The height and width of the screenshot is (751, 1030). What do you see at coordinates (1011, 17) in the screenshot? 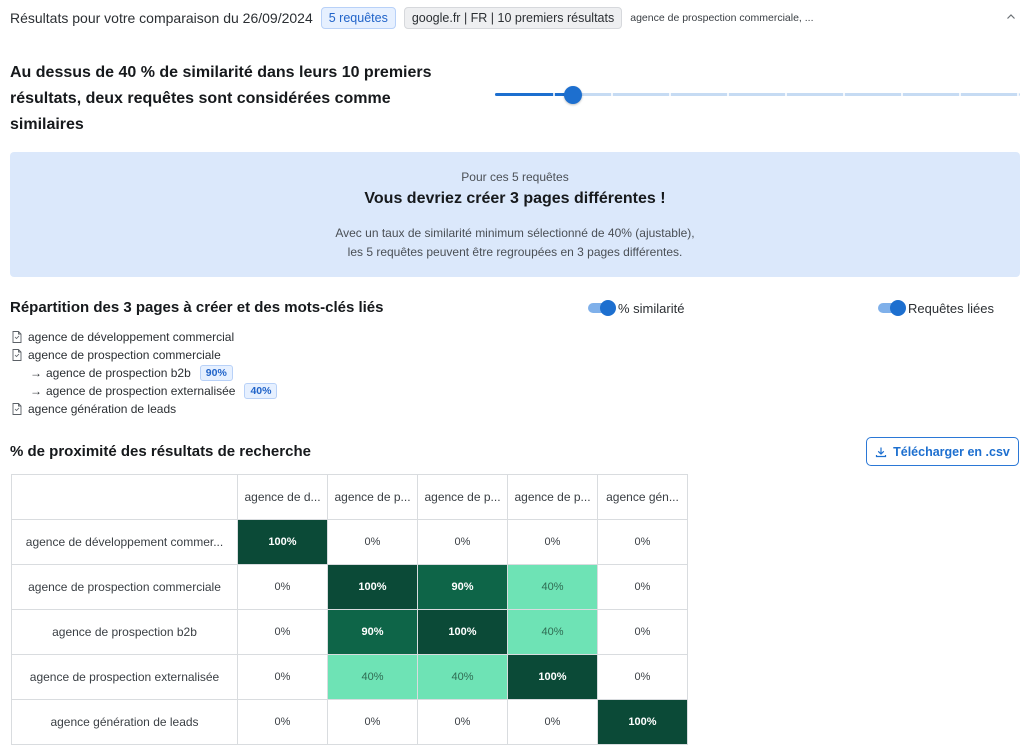
I see `chevron-up-icon` at bounding box center [1011, 17].